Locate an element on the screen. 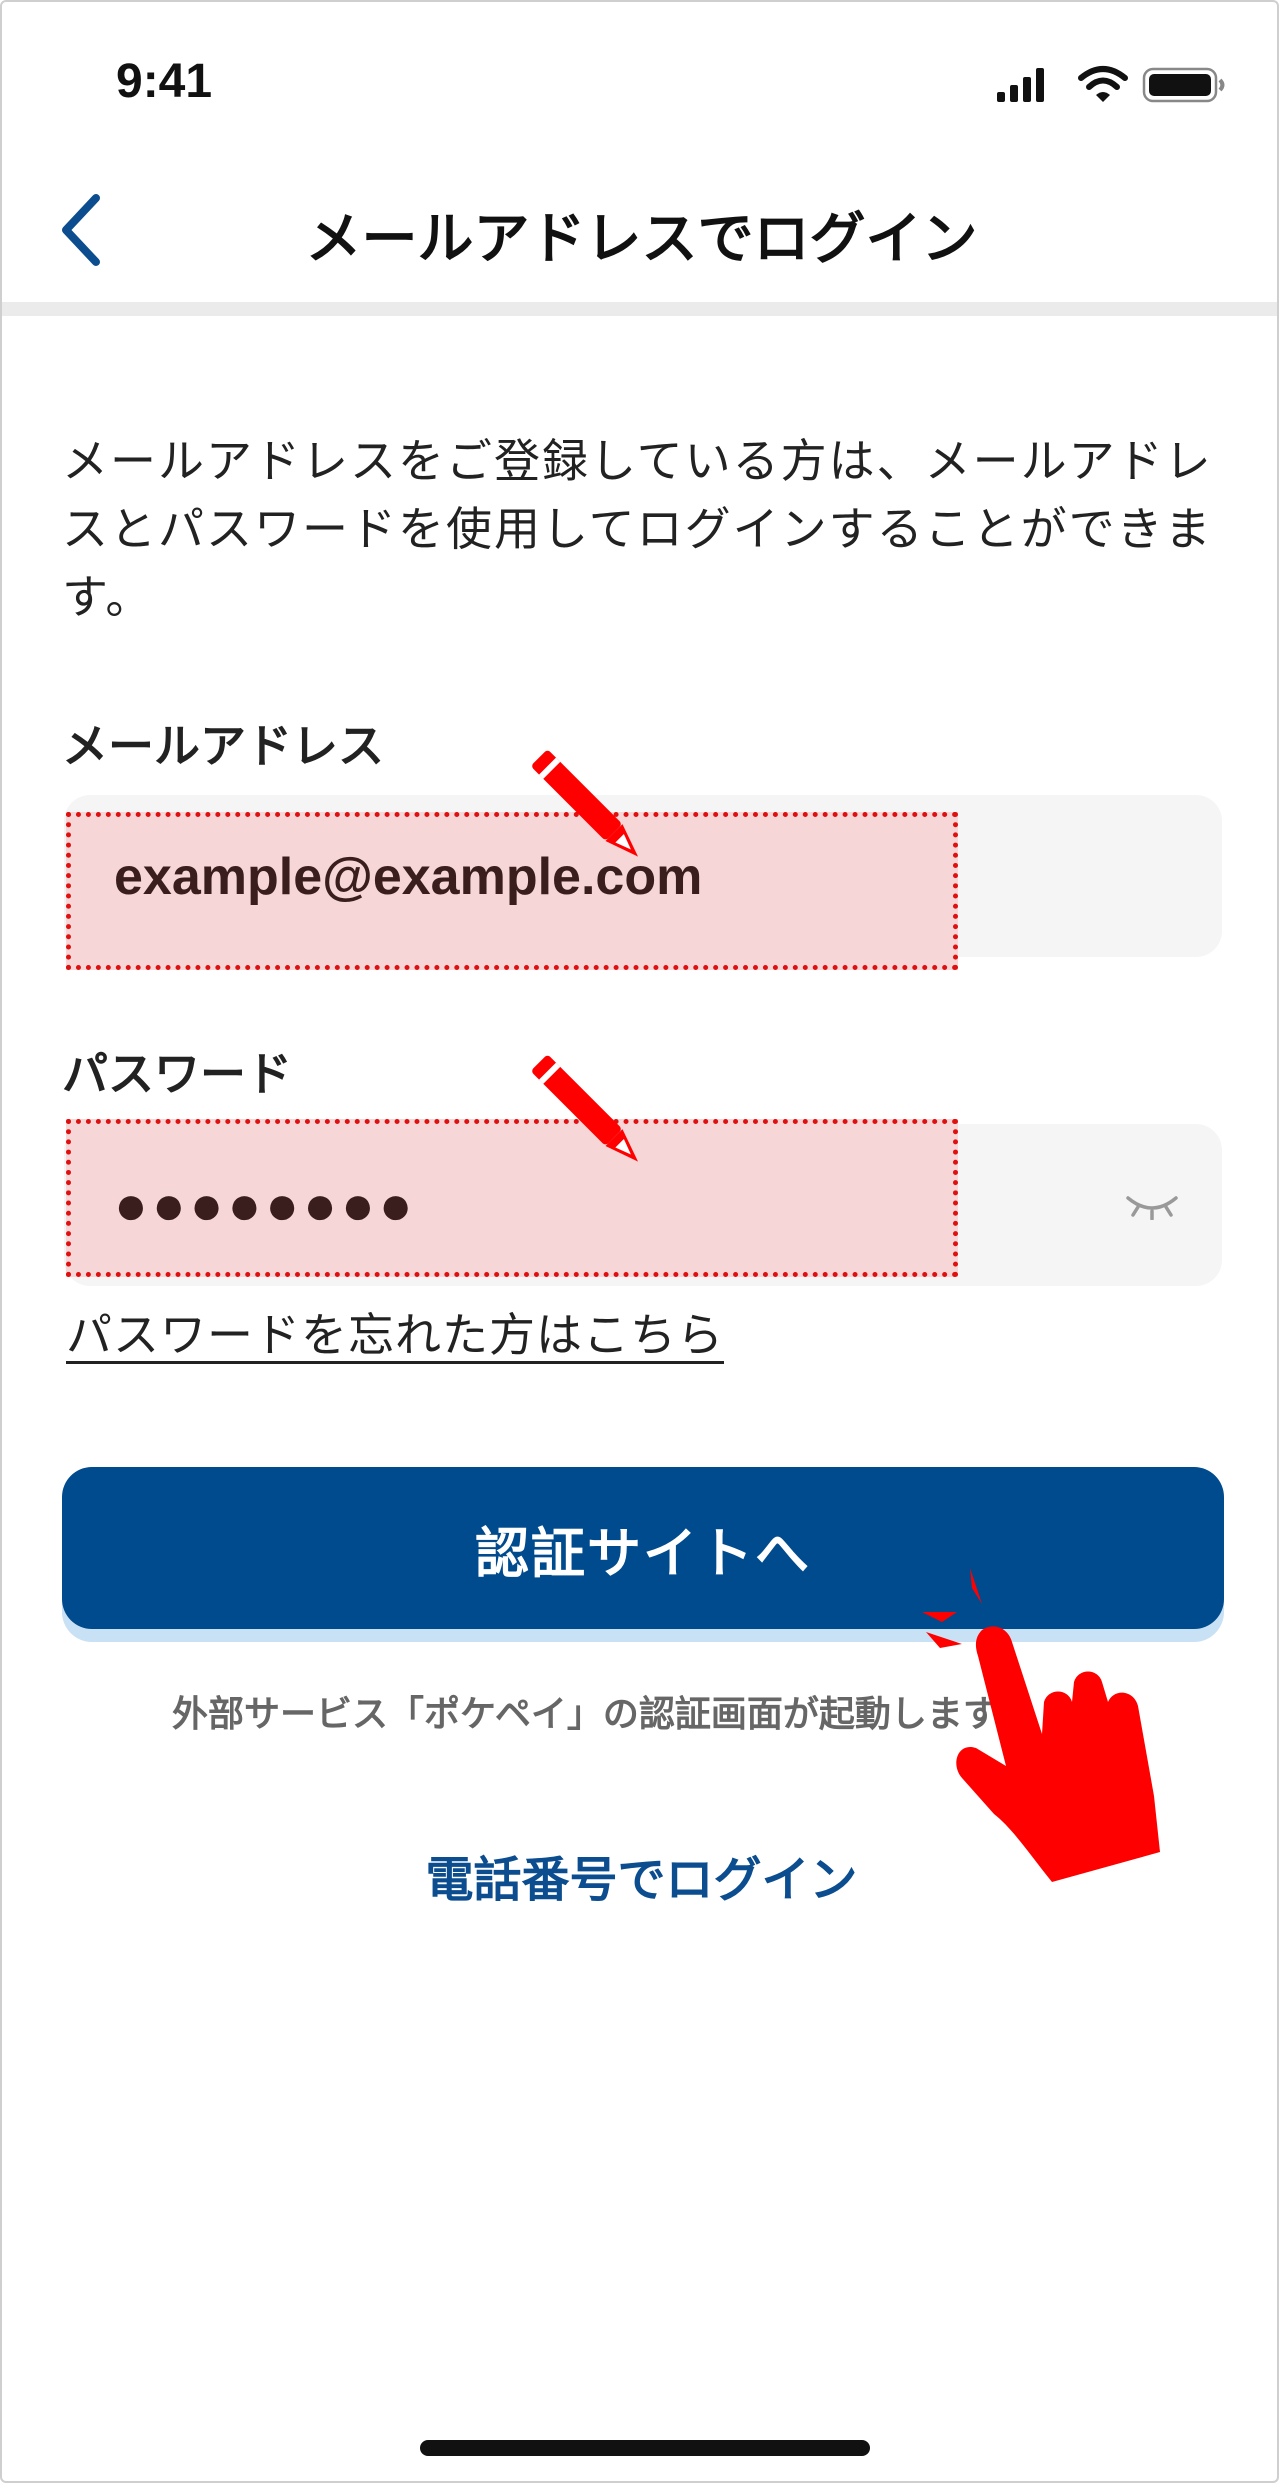 The width and height of the screenshot is (1279, 2483). status-time: 9:41 is located at coordinates (164, 81).